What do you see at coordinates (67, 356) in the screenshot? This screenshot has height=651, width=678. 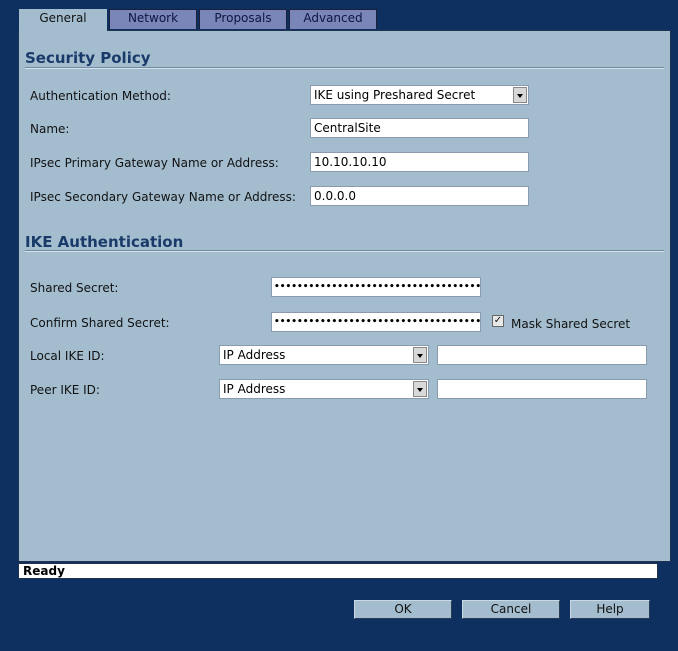 I see `local-ike-id-label: Local IKE ID:` at bounding box center [67, 356].